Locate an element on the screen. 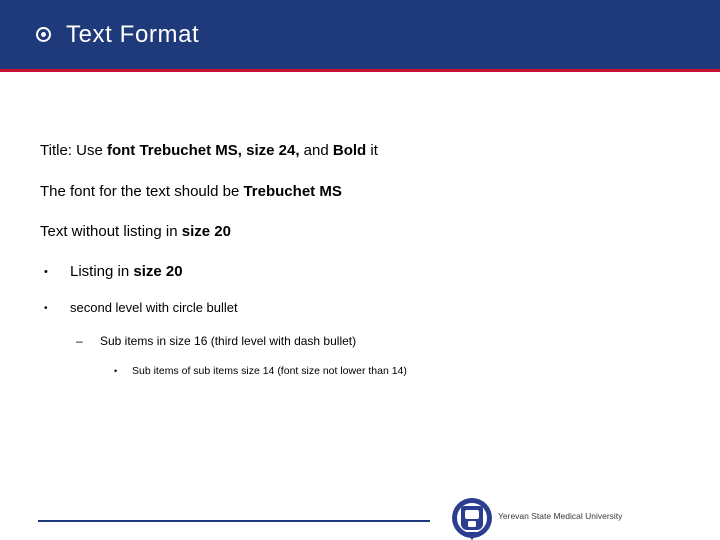 This screenshot has width=720, height=540. text-line-no-listing: Text without listing in size 20 is located at coordinates (135, 231).